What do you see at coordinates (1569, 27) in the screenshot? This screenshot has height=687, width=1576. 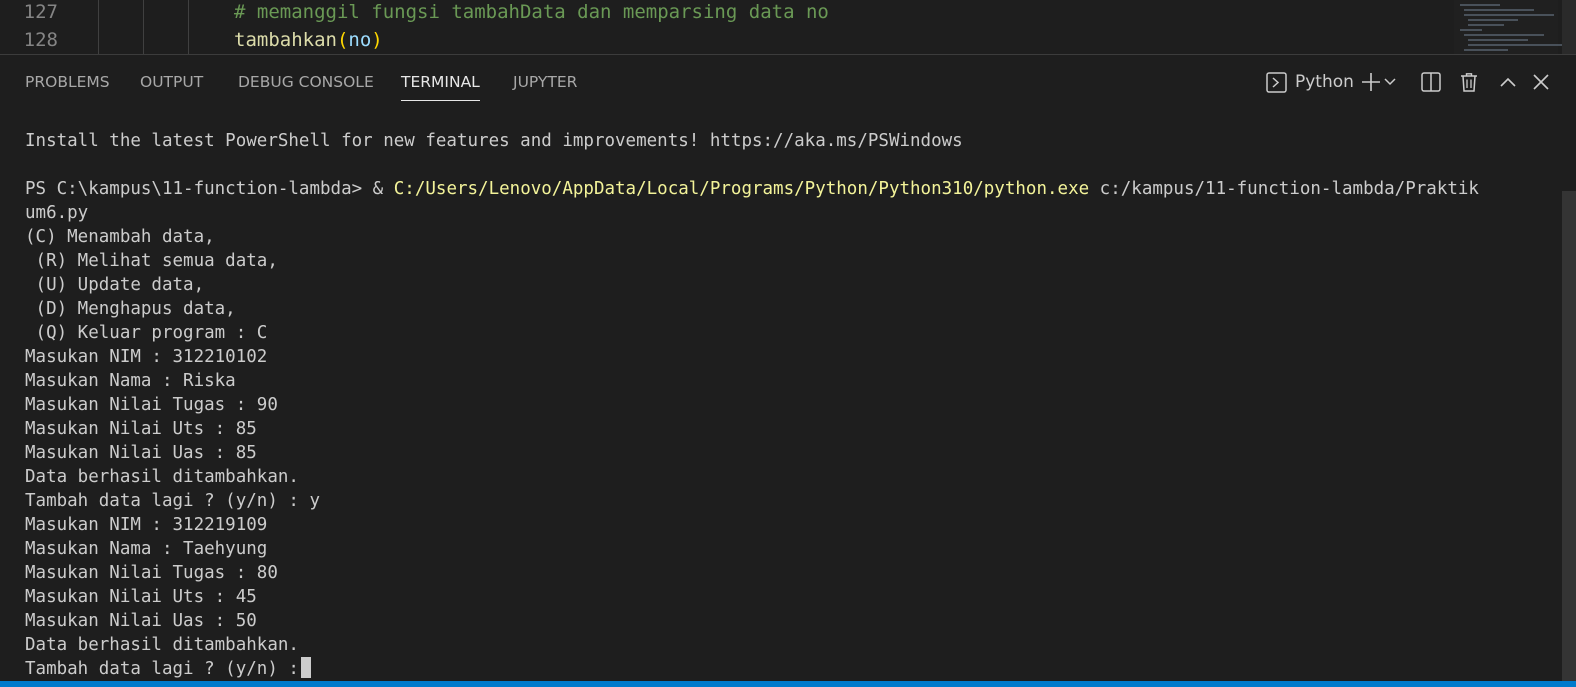 I see `editor-scrollbar` at bounding box center [1569, 27].